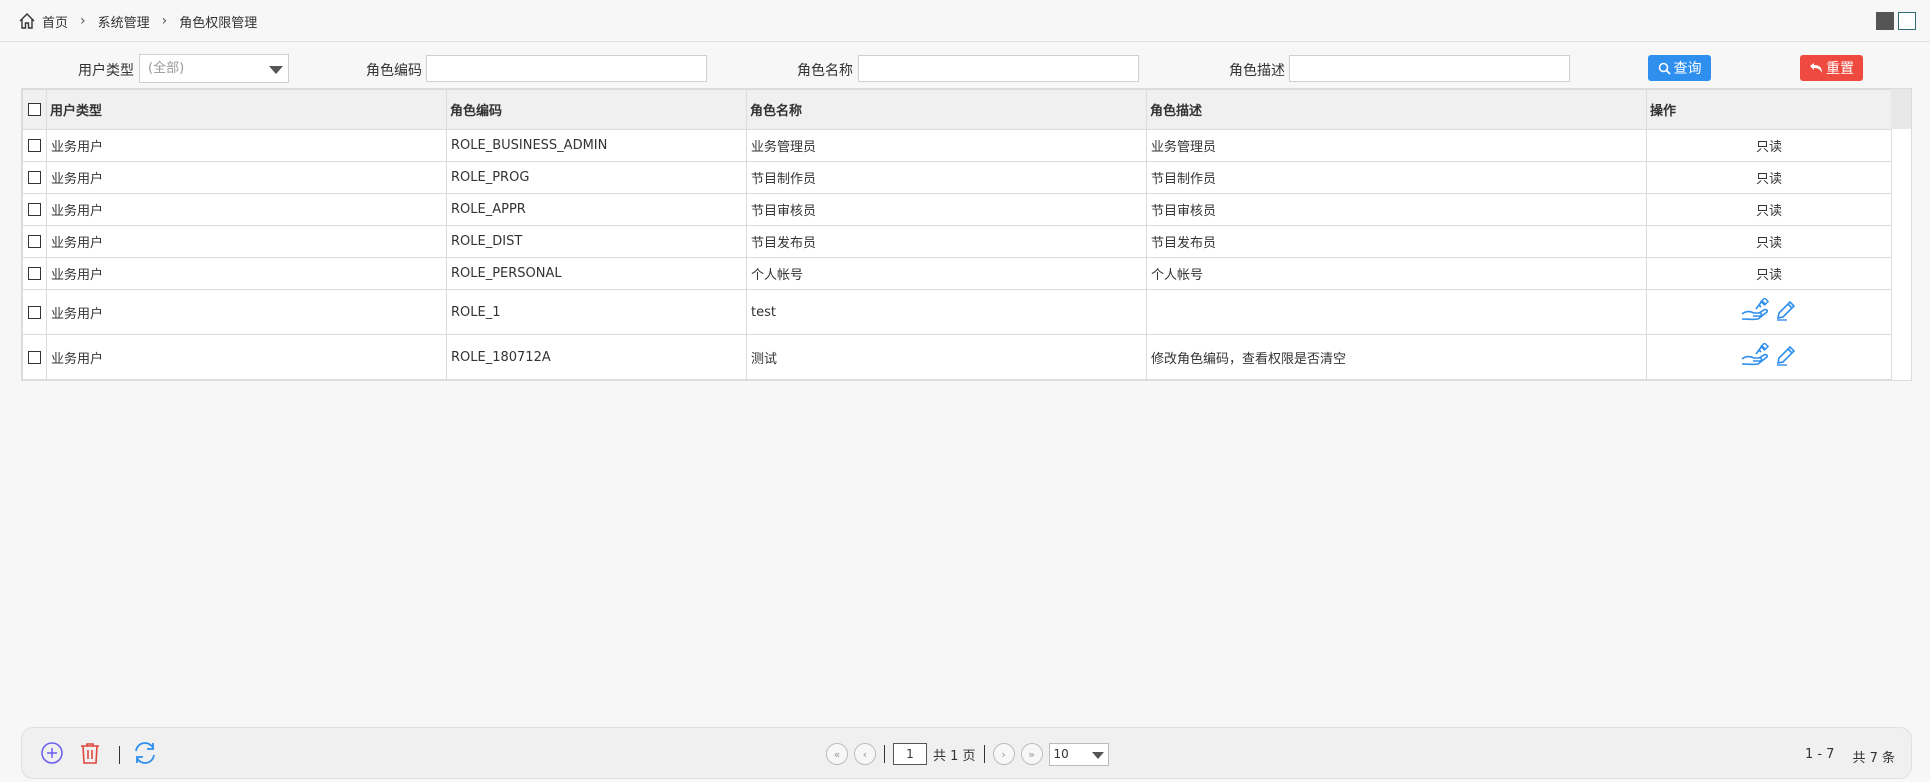 The height and width of the screenshot is (782, 1930). What do you see at coordinates (1907, 21) in the screenshot?
I see `layout-light-square` at bounding box center [1907, 21].